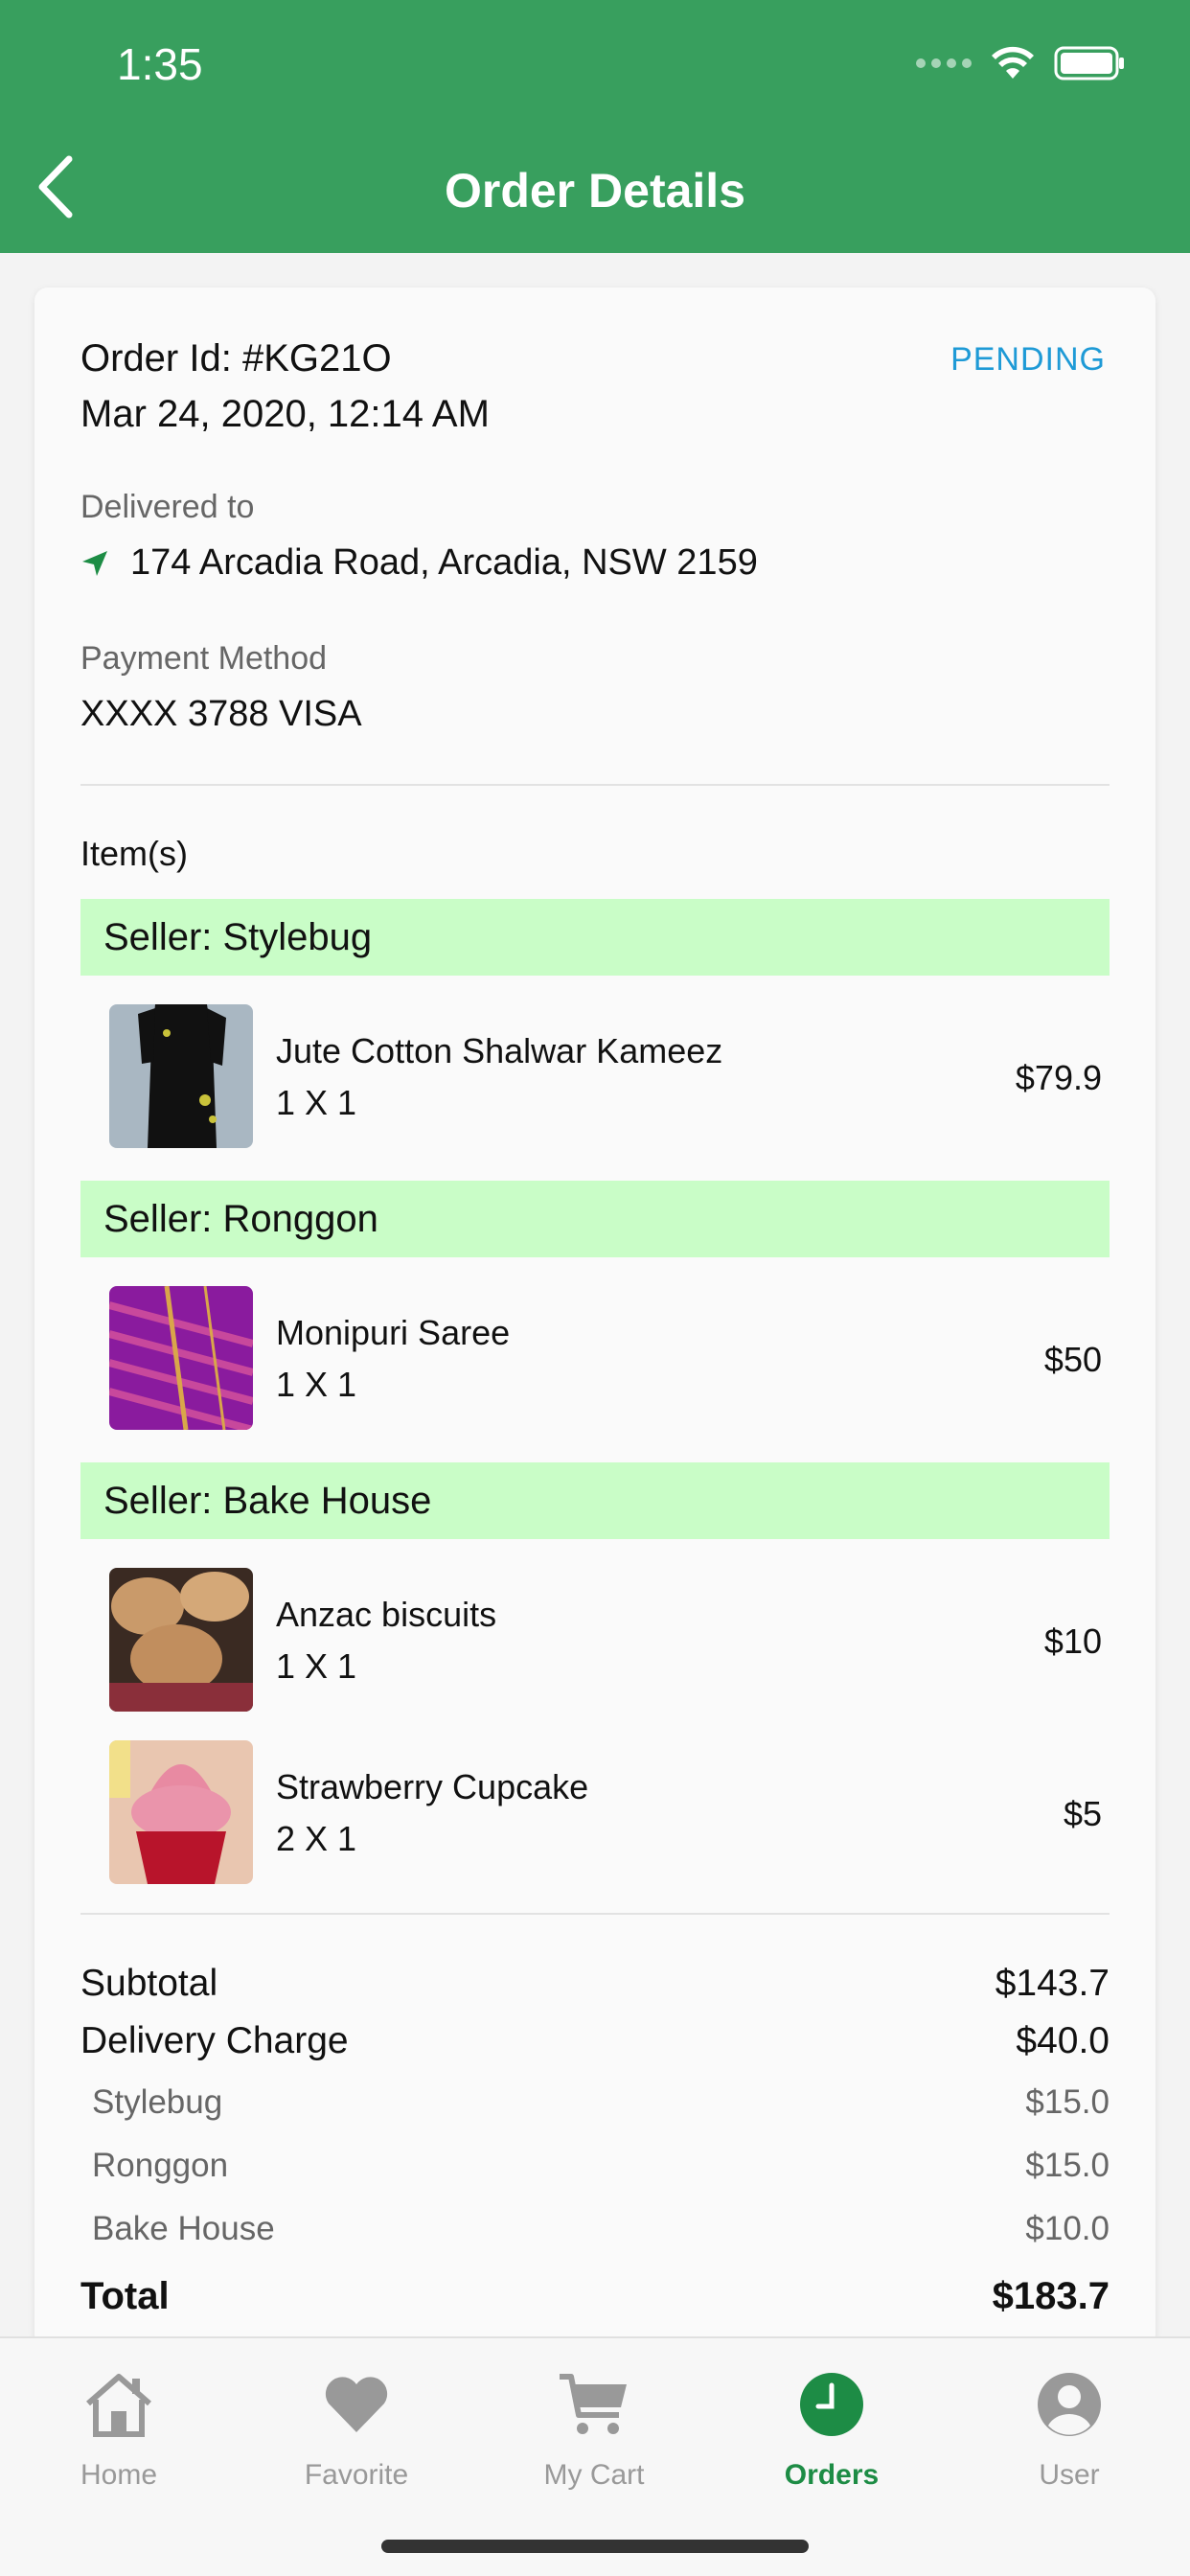  What do you see at coordinates (1070, 2475) in the screenshot?
I see `tab-label: User` at bounding box center [1070, 2475].